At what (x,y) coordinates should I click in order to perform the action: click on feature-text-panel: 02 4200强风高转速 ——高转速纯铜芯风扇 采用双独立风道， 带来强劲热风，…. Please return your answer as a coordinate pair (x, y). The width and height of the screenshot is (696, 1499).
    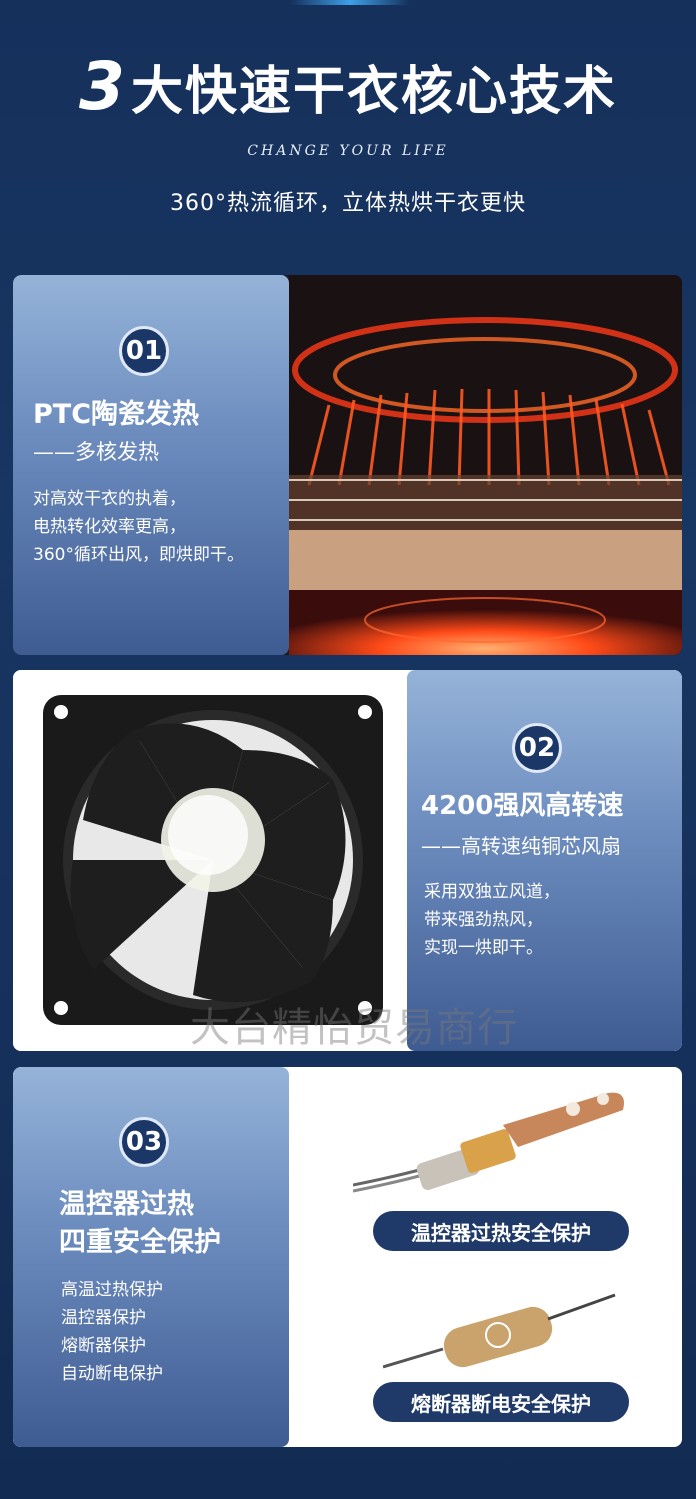
    Looking at the image, I should click on (544, 860).